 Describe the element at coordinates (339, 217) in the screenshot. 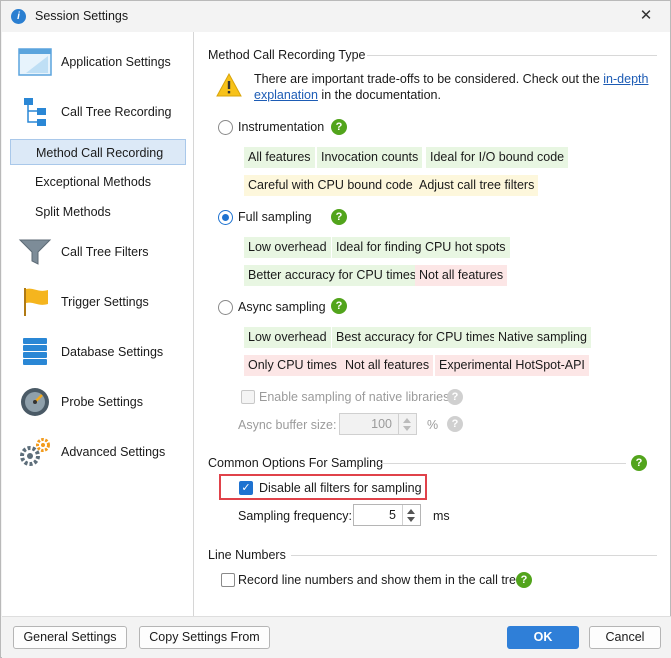

I see `full-sampling-help-icon: ?` at that location.